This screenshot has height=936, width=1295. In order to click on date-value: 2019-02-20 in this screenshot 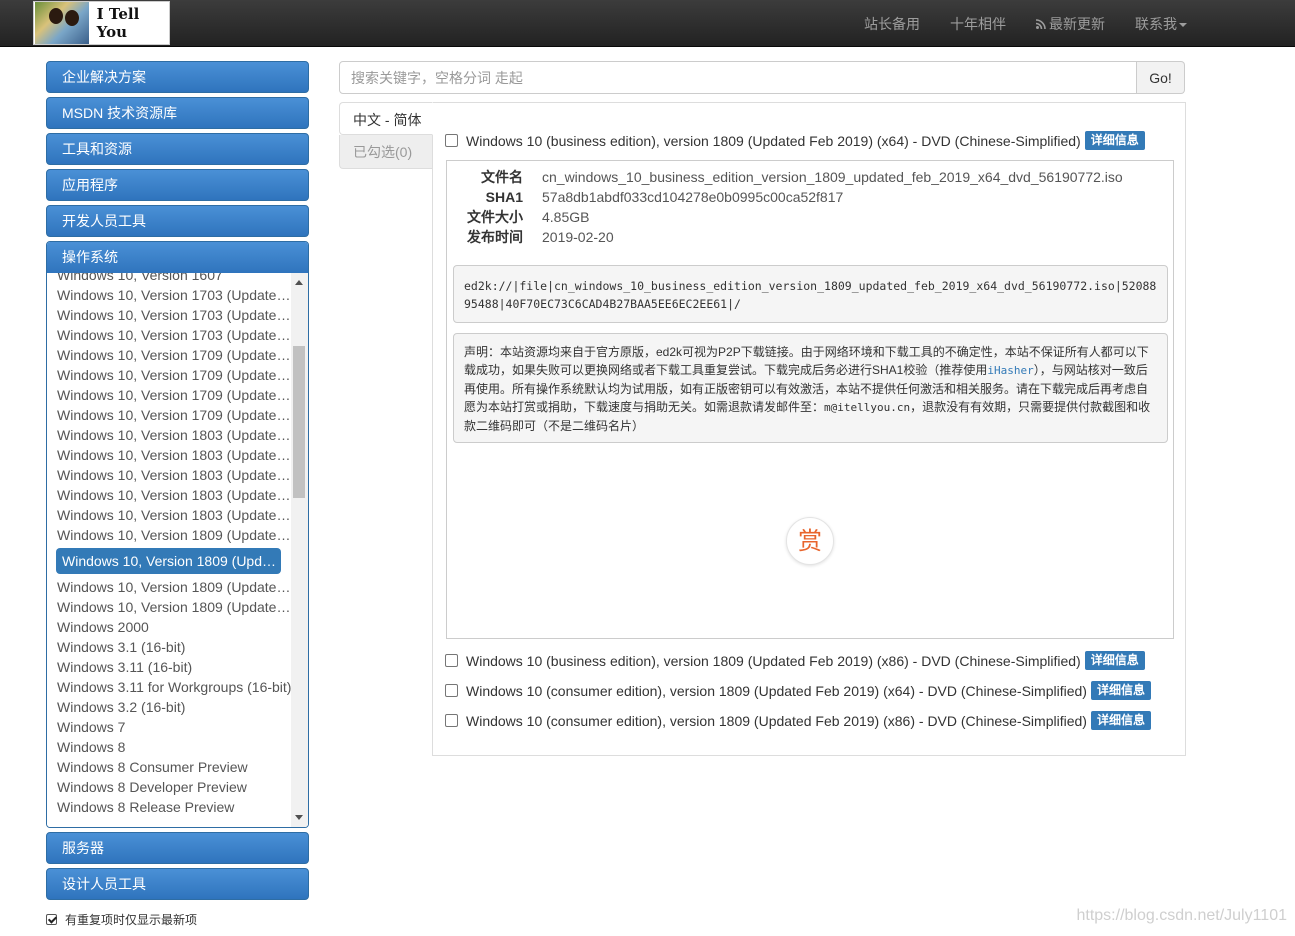, I will do `click(578, 237)`.